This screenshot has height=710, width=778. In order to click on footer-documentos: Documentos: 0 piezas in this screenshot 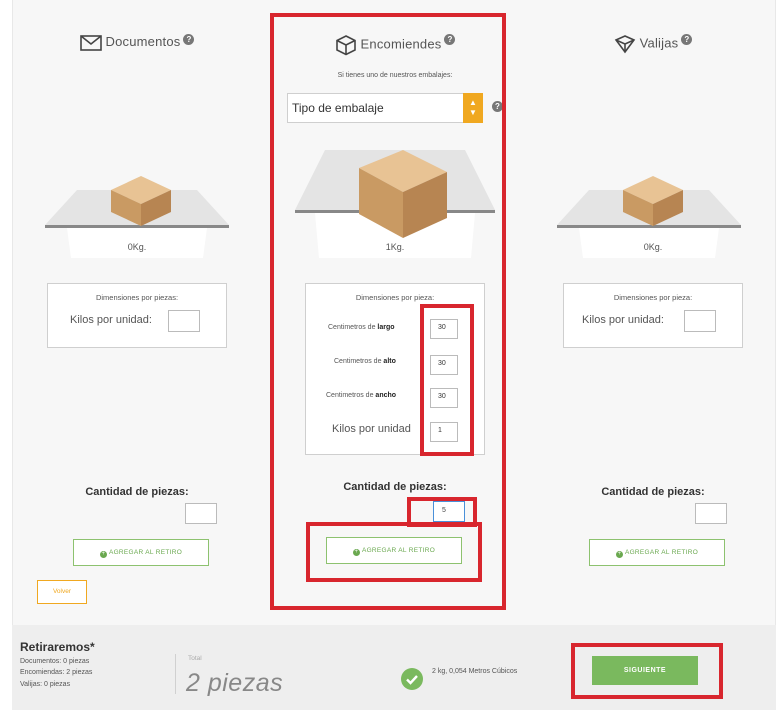, I will do `click(55, 661)`.